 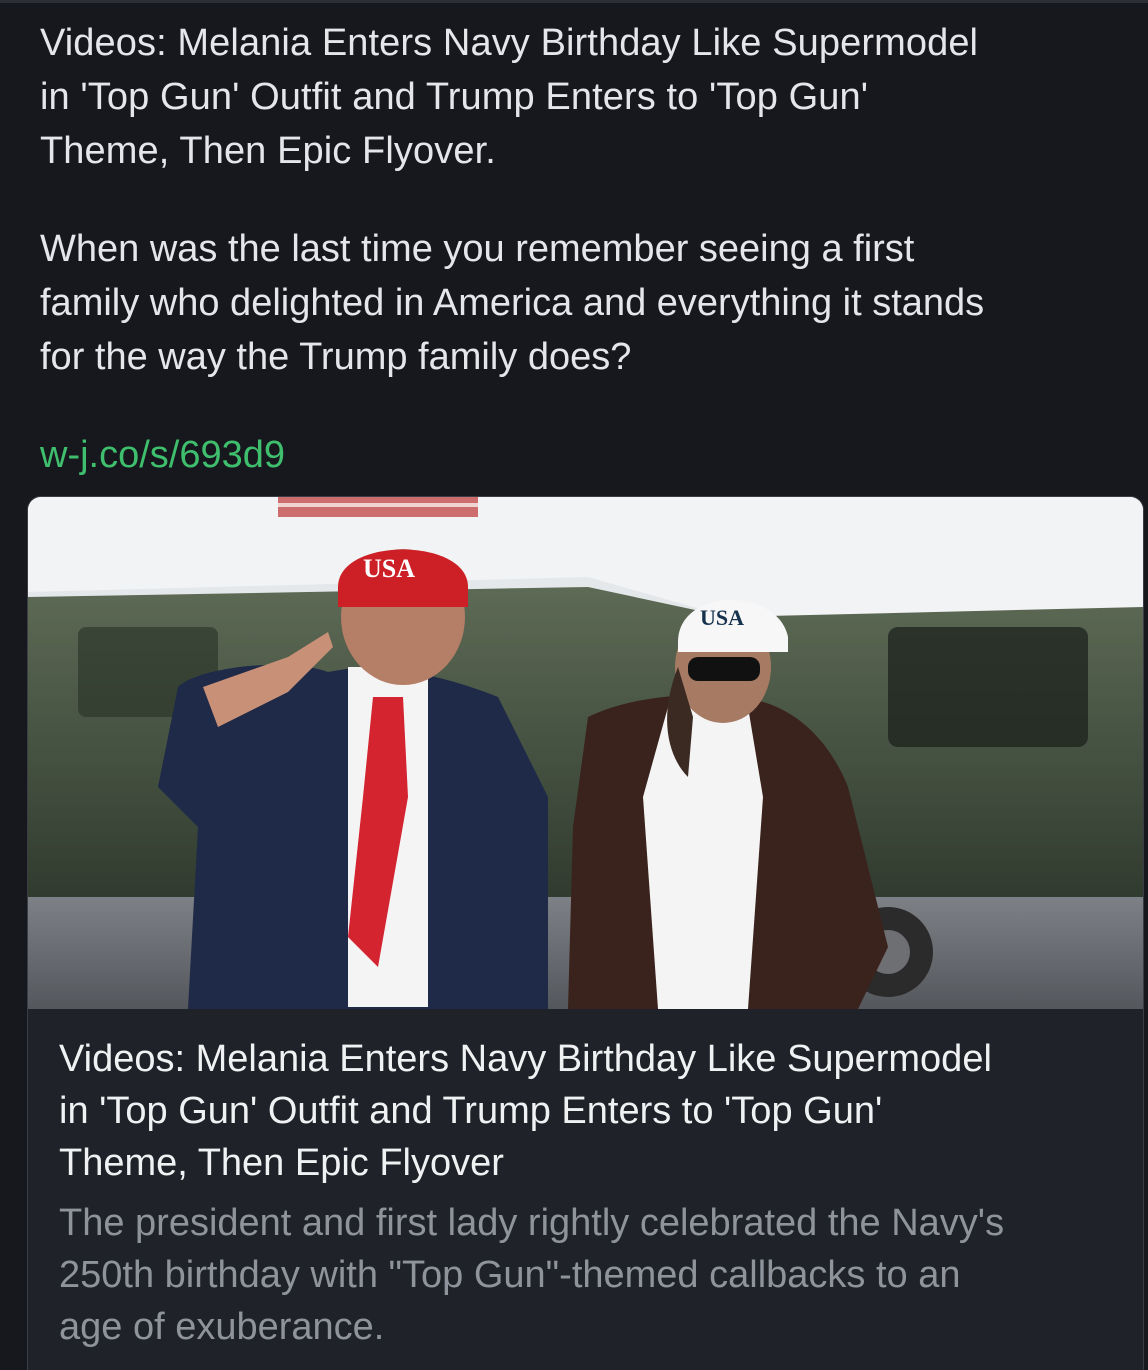 What do you see at coordinates (162, 455) in the screenshot?
I see `post-link: w-j.co/s/693d9` at bounding box center [162, 455].